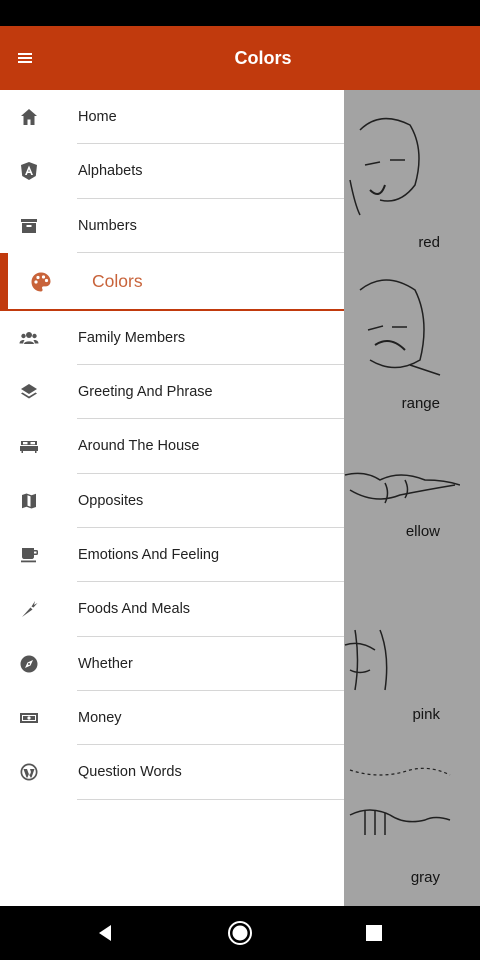 This screenshot has width=480, height=960. I want to click on layers-icon, so click(29, 392).